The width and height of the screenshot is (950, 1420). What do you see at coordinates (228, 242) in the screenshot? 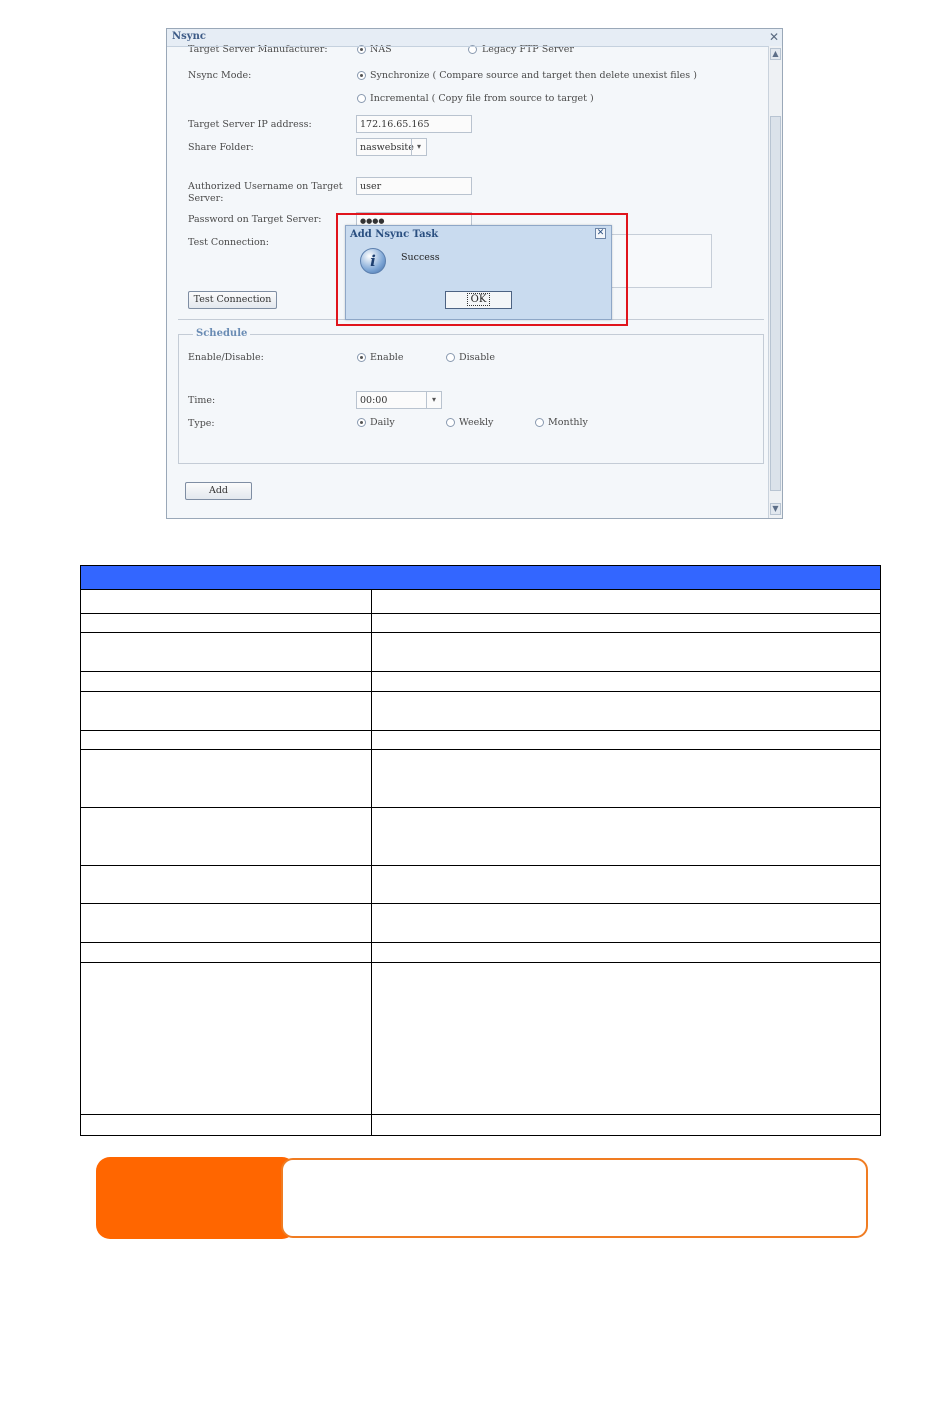
I see `test-connection-label: Test Connection:` at bounding box center [228, 242].